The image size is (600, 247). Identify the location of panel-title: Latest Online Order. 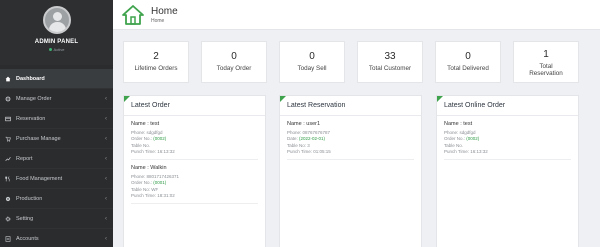
(507, 106).